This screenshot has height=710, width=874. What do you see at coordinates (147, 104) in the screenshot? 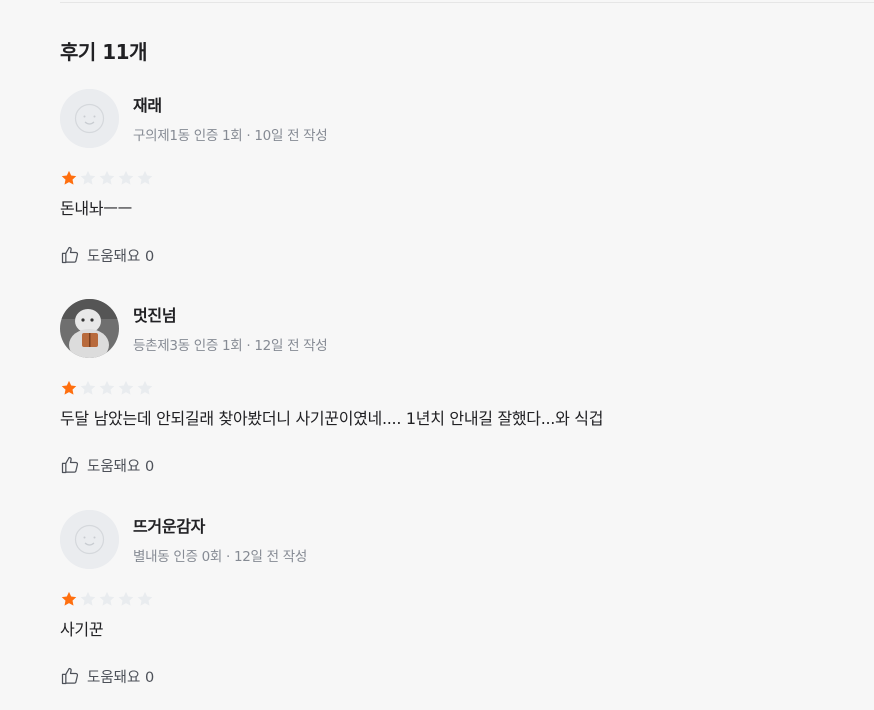
I see `reviewer-nickname: 재래` at bounding box center [147, 104].